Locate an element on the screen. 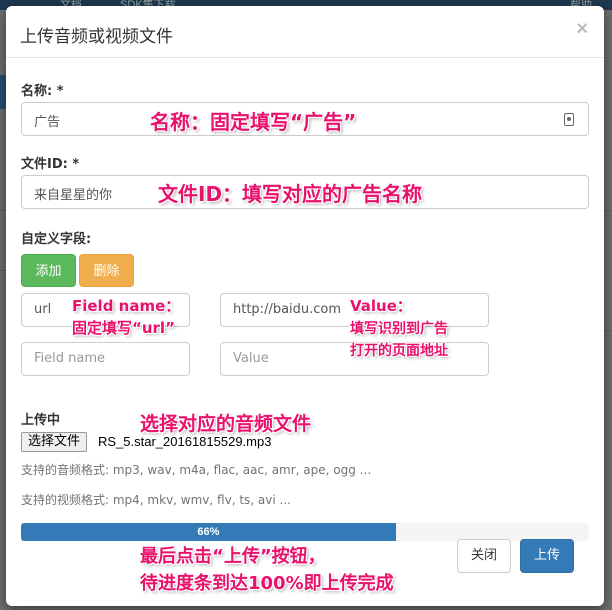  name-label: 名称: * is located at coordinates (42, 91).